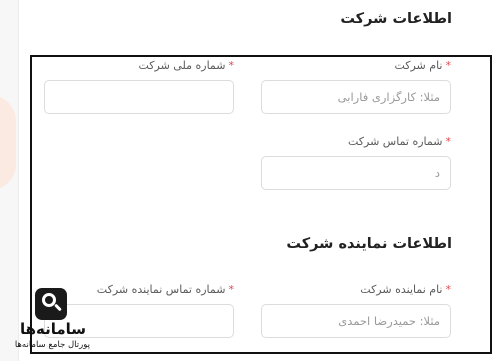  What do you see at coordinates (139, 97) in the screenshot?
I see `national-id-input` at bounding box center [139, 97].